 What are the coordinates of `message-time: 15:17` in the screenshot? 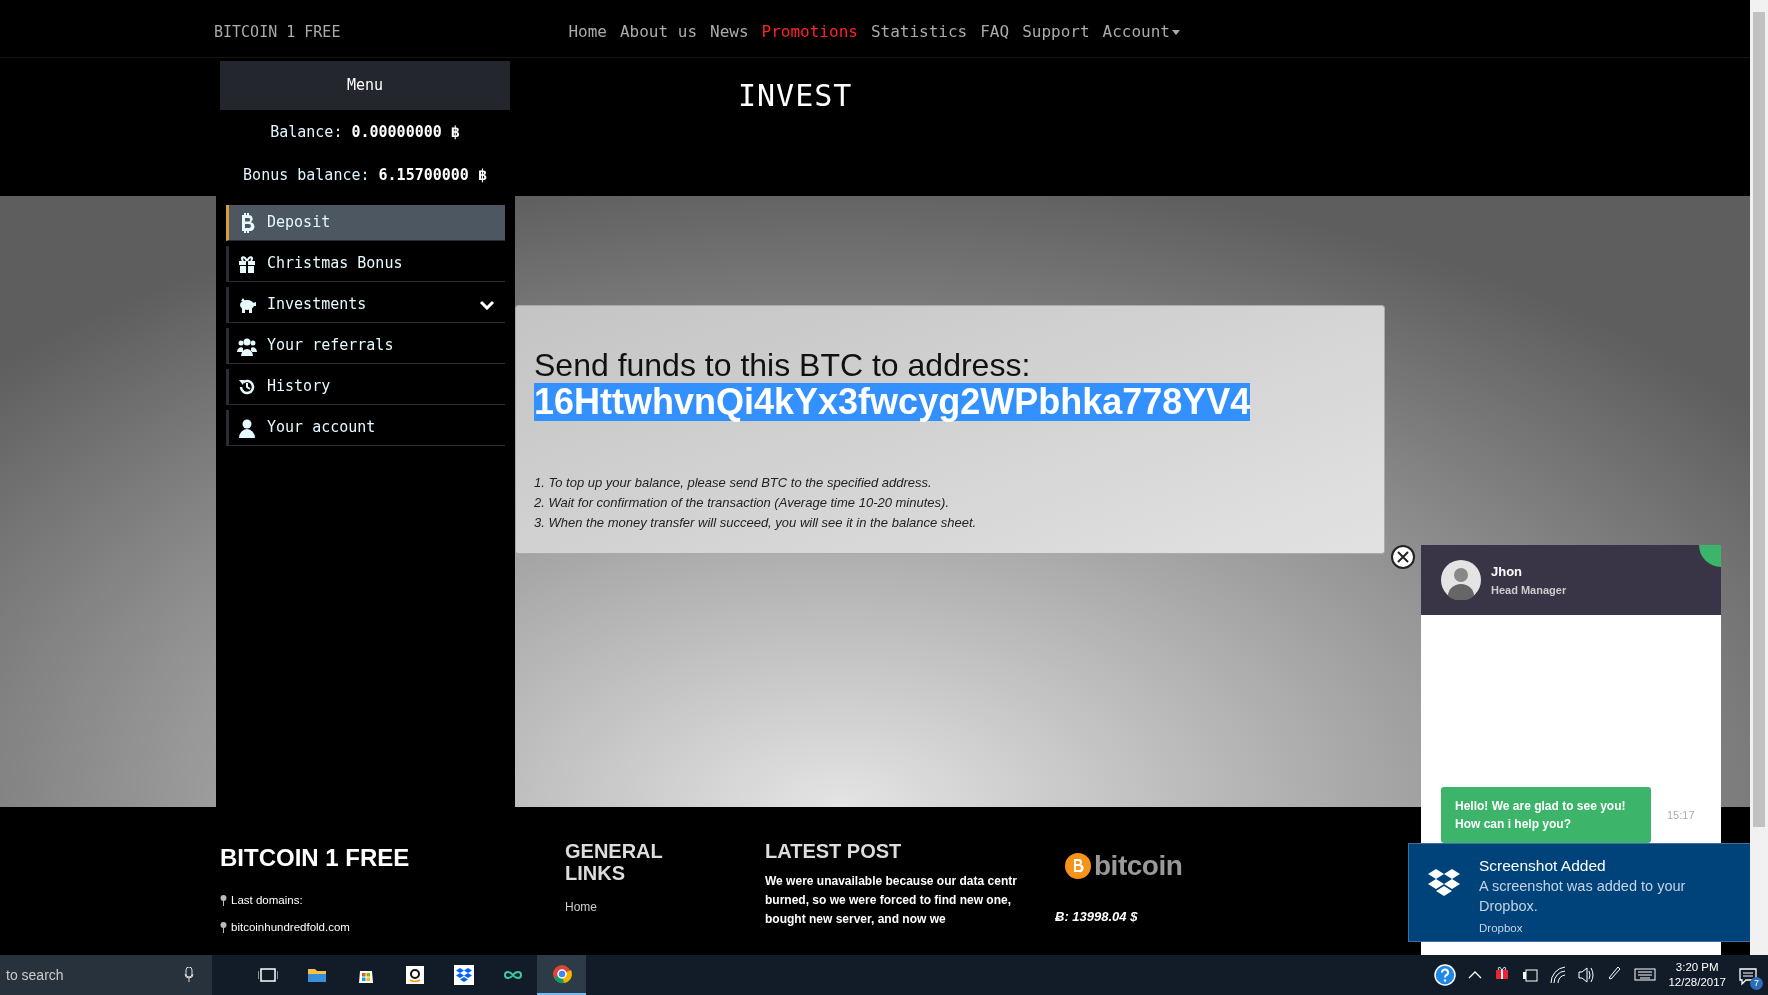 It's located at (1681, 815).